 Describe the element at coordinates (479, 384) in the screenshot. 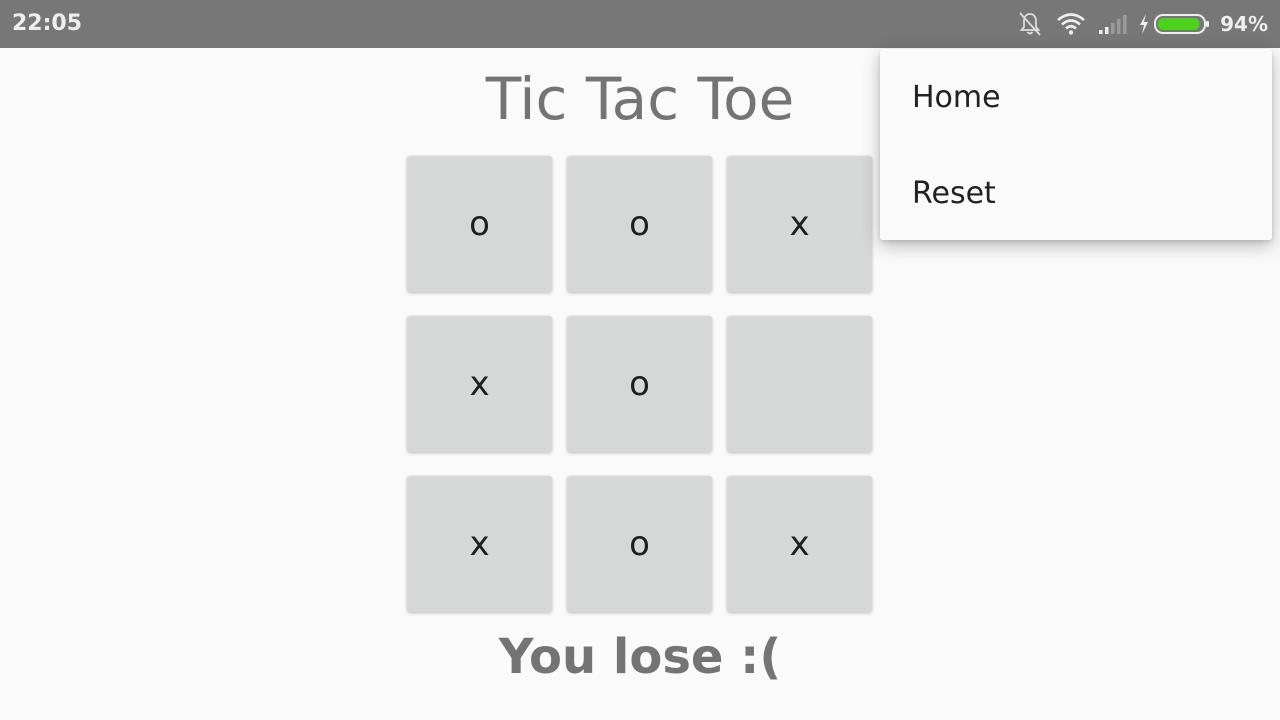

I see `board-cell-1-0: x` at that location.